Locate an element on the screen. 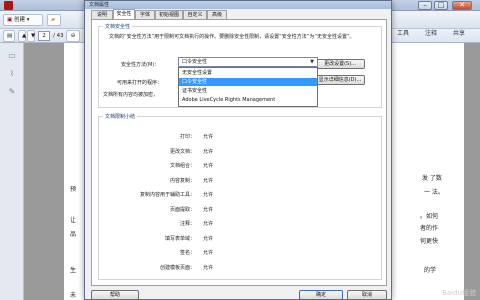 The image size is (480, 300). maximize-button: □ is located at coordinates (441, 5).